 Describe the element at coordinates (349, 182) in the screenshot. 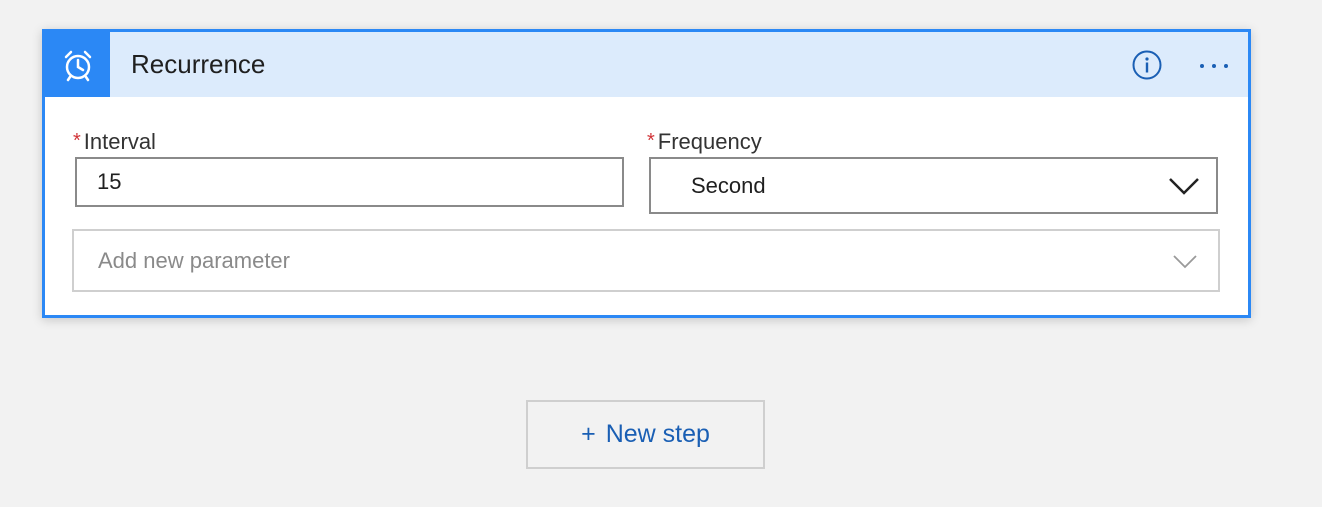

I see `interval-input: 15` at that location.